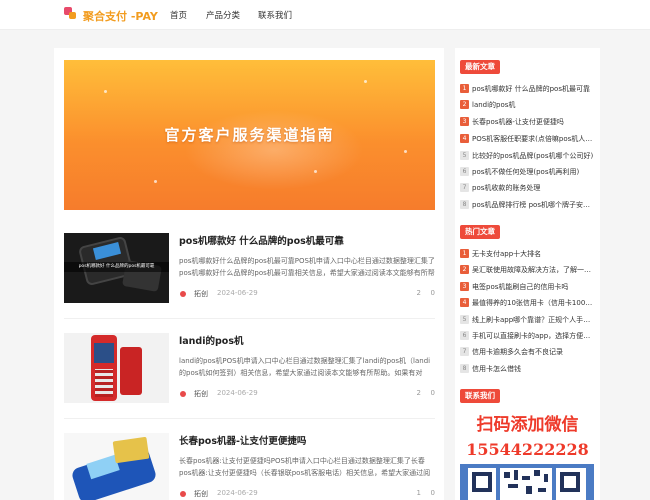 This screenshot has width=650, height=500. What do you see at coordinates (325, 15) in the screenshot?
I see `top-header: 聚合支付 -PAY 首页 产品分类 联系我们` at bounding box center [325, 15].